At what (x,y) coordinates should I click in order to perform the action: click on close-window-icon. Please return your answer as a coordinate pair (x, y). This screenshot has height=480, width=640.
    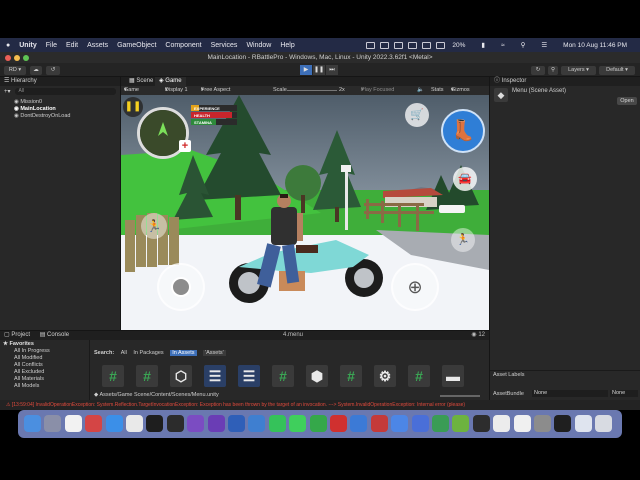
    Looking at the image, I should click on (8, 58).